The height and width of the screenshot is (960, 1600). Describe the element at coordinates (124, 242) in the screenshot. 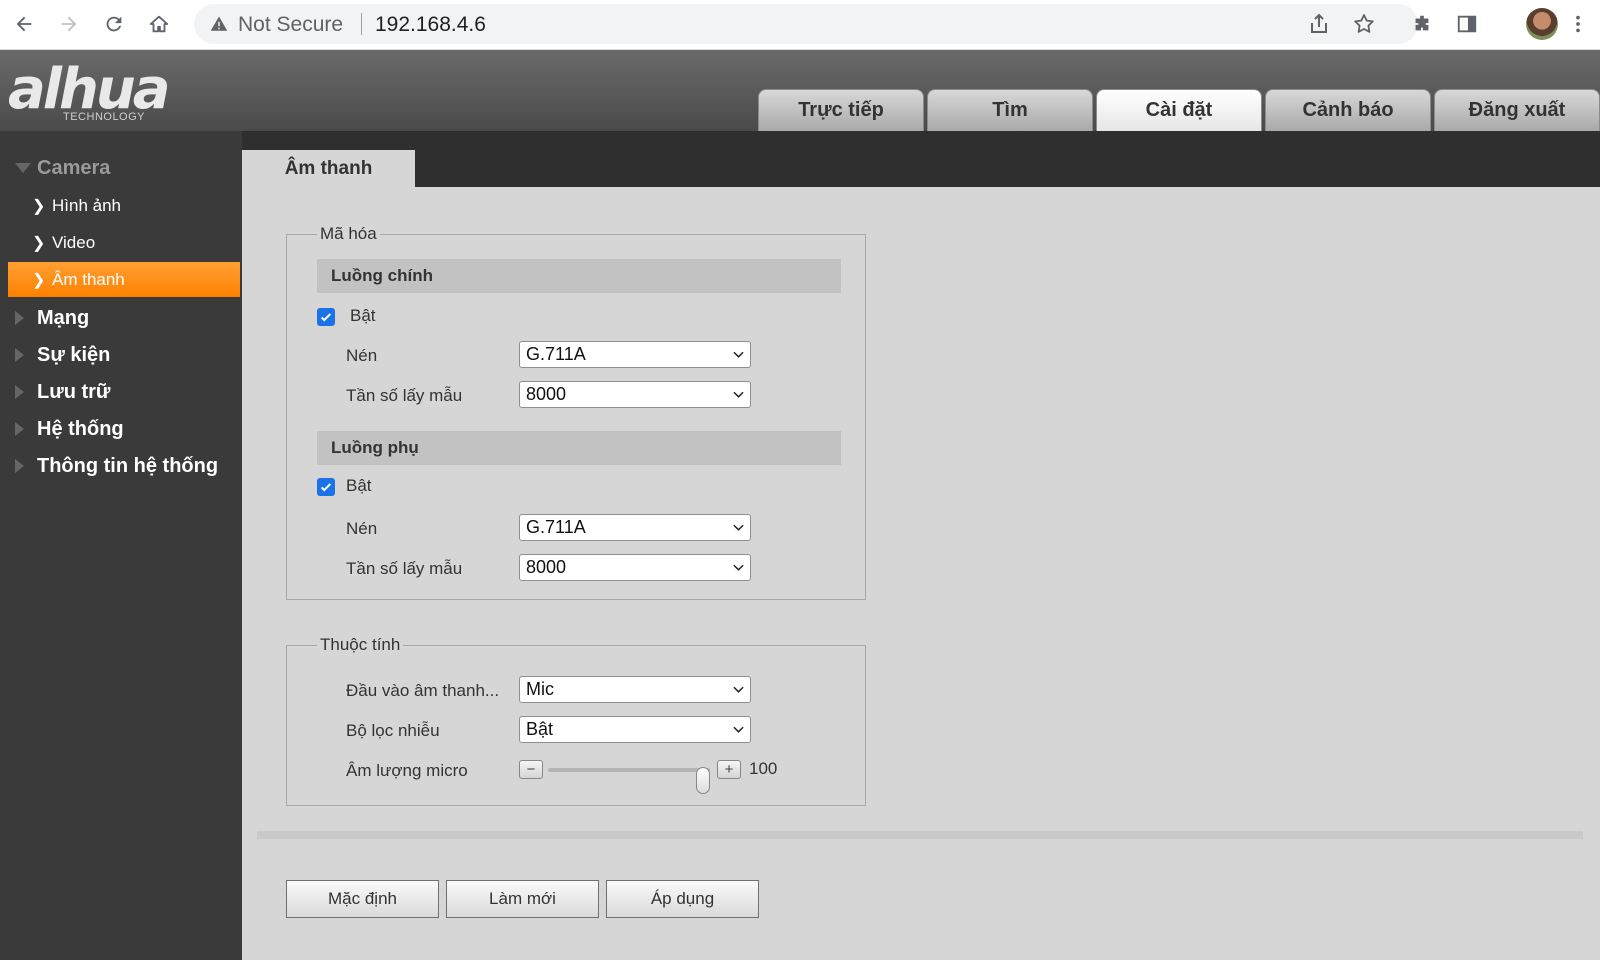

I see `sidebar-item-video: ❯ Video` at that location.